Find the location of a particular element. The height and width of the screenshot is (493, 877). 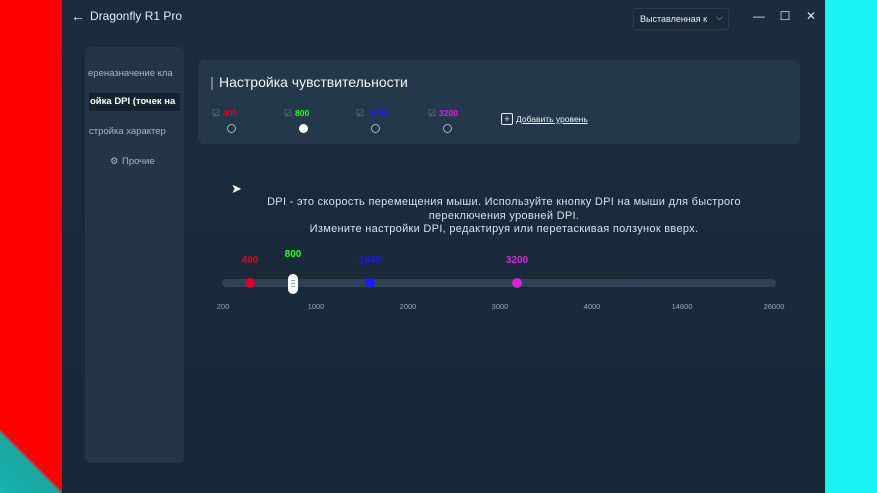

profile-select: Выставленная к ⌵ is located at coordinates (681, 19).